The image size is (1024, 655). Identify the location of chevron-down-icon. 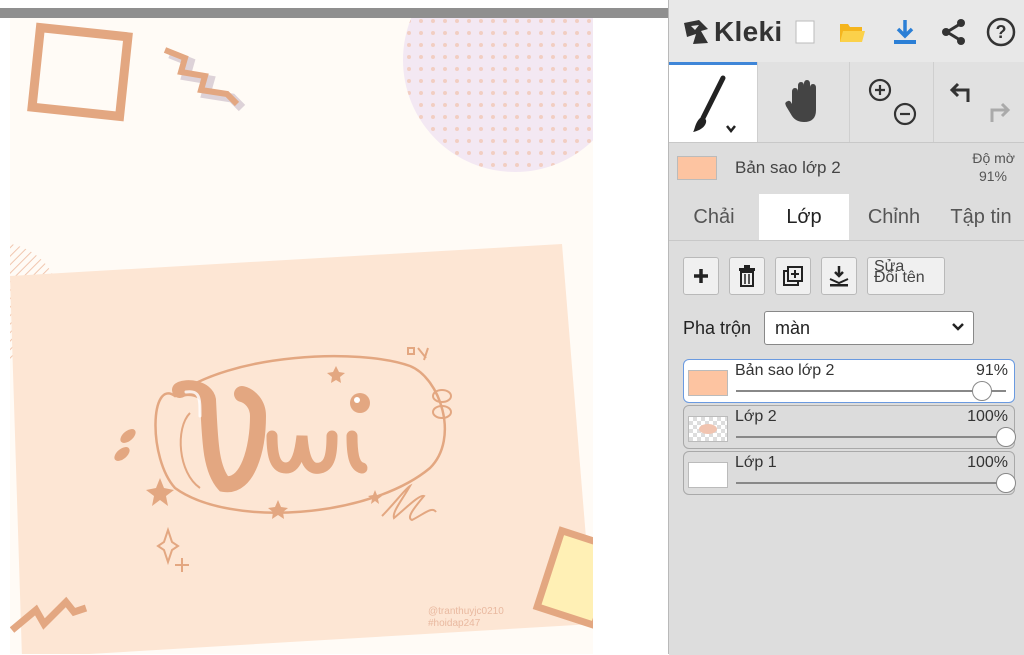
(958, 327).